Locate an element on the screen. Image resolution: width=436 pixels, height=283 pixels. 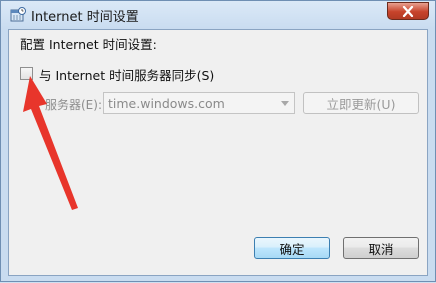
chevron-down-icon is located at coordinates (285, 103).